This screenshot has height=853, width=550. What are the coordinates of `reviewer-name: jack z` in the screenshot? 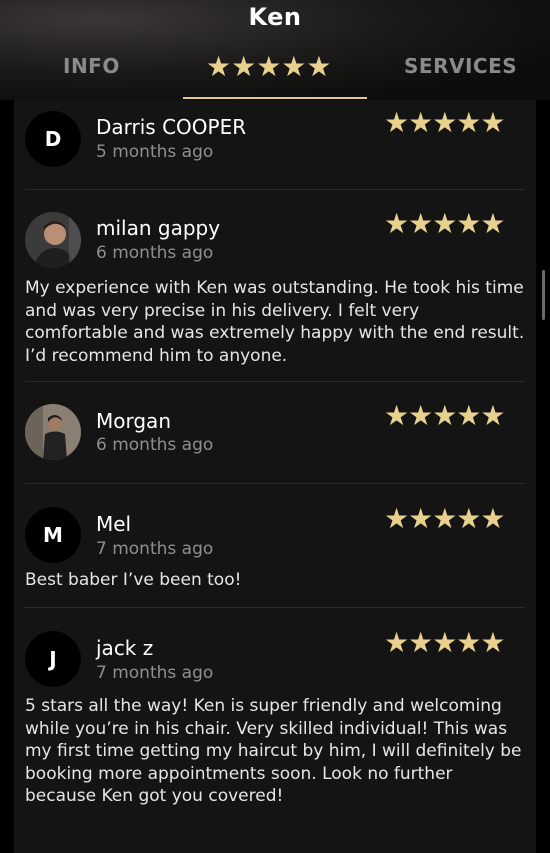 It's located at (125, 648).